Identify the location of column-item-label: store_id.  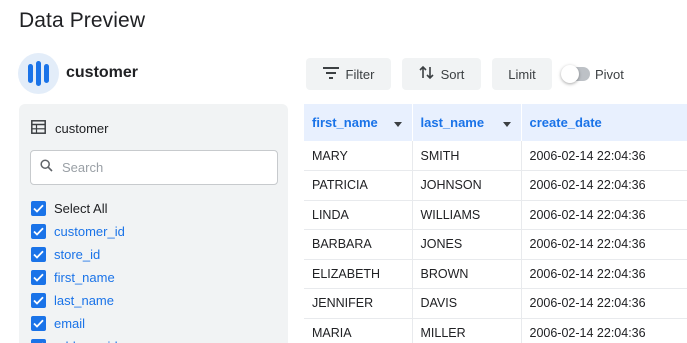
(77, 254).